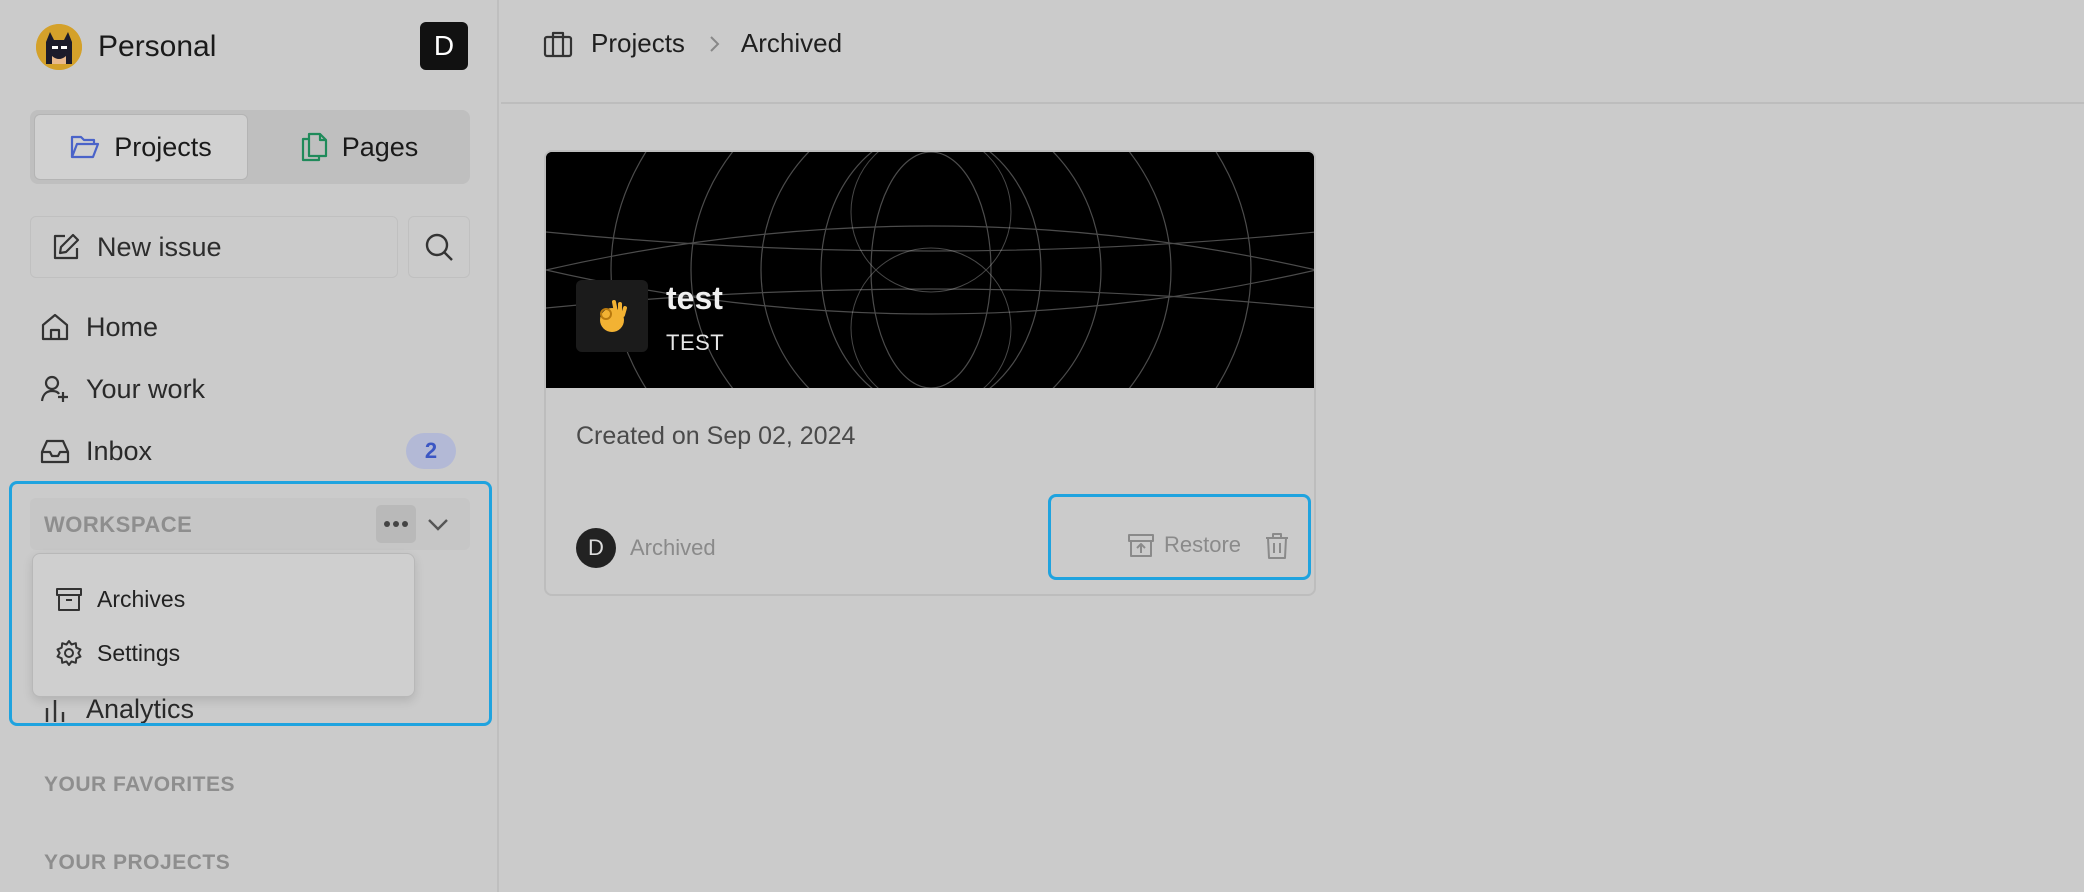 Image resolution: width=2084 pixels, height=892 pixels. Describe the element at coordinates (1141, 545) in the screenshot. I see `archive-restore-icon` at that location.